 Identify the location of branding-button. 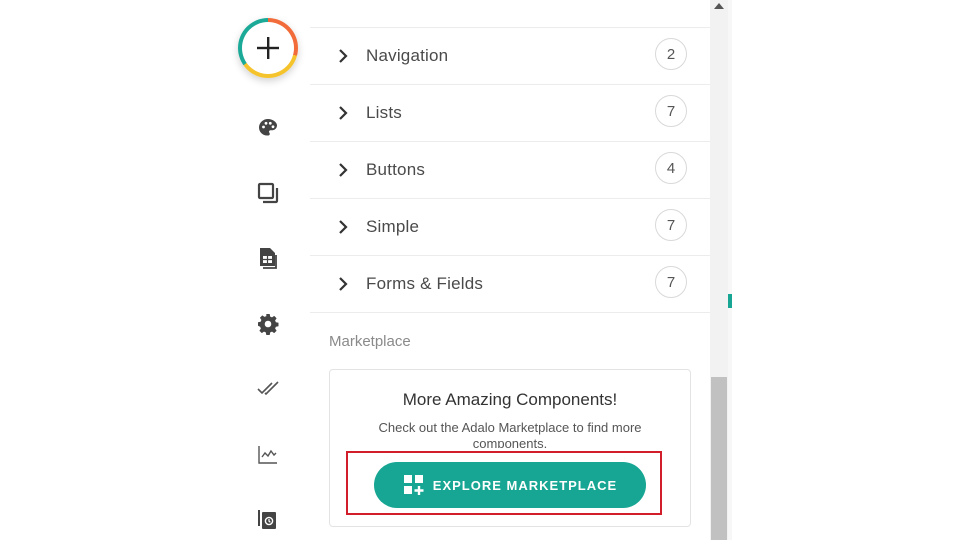
(268, 128).